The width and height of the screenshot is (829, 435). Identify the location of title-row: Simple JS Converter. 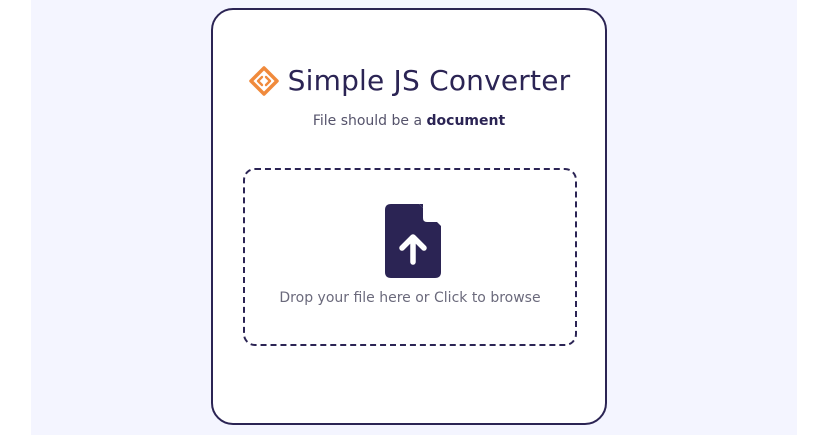
(409, 80).